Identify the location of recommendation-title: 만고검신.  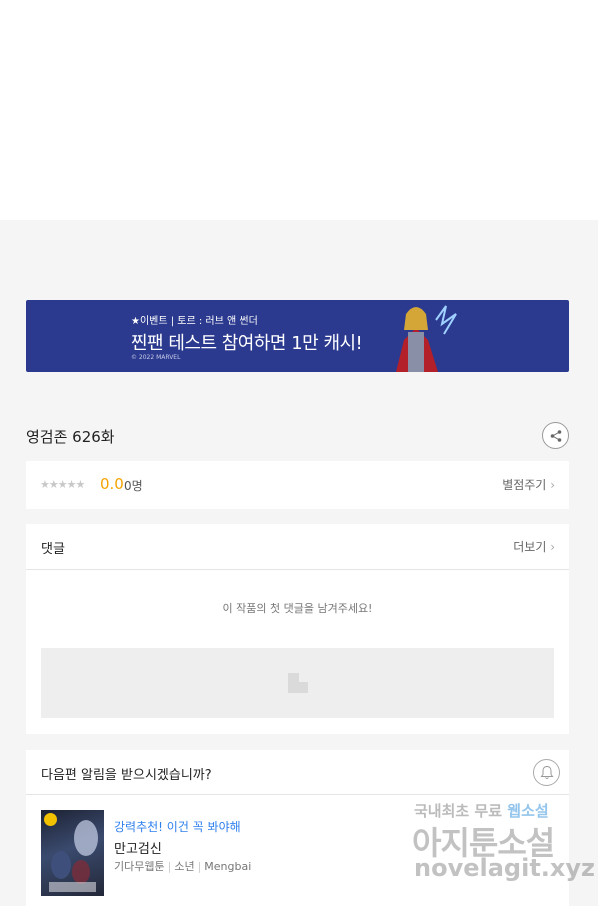
(138, 847).